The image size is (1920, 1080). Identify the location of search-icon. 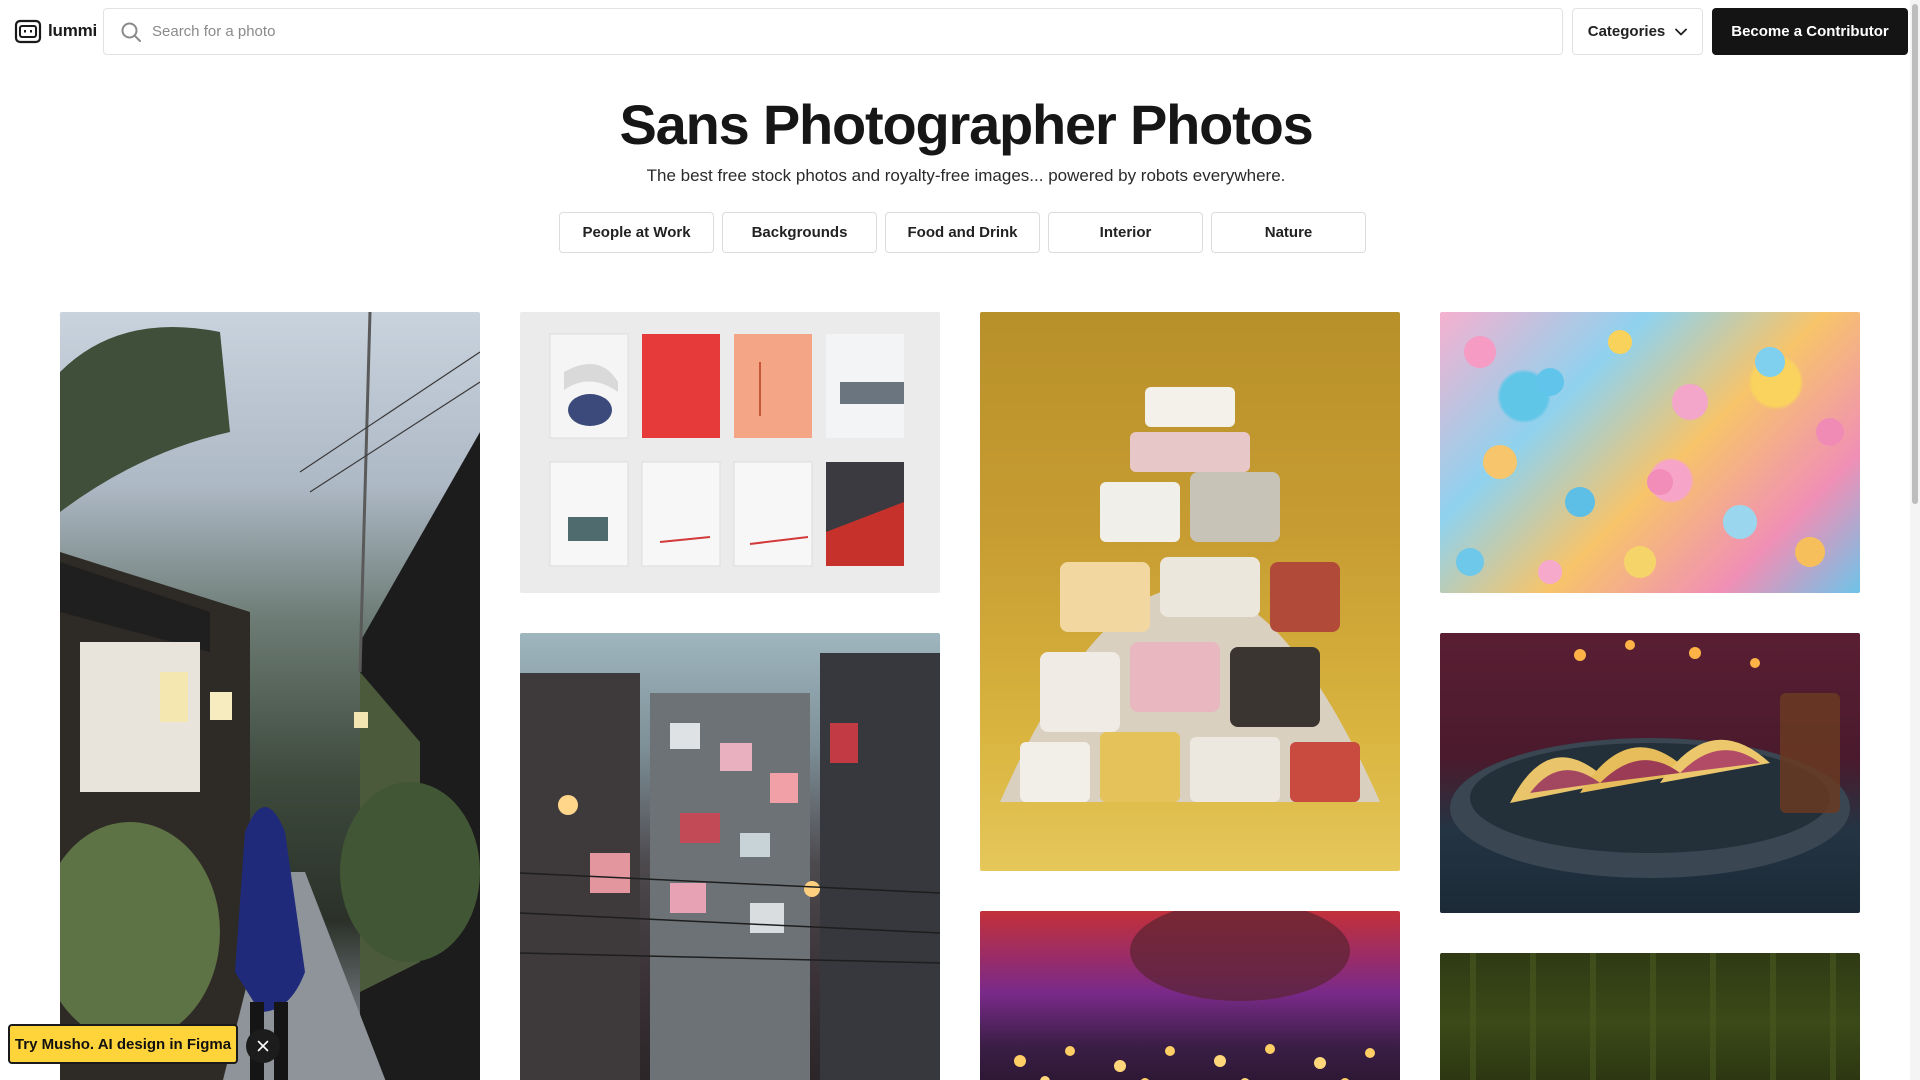
(131, 32).